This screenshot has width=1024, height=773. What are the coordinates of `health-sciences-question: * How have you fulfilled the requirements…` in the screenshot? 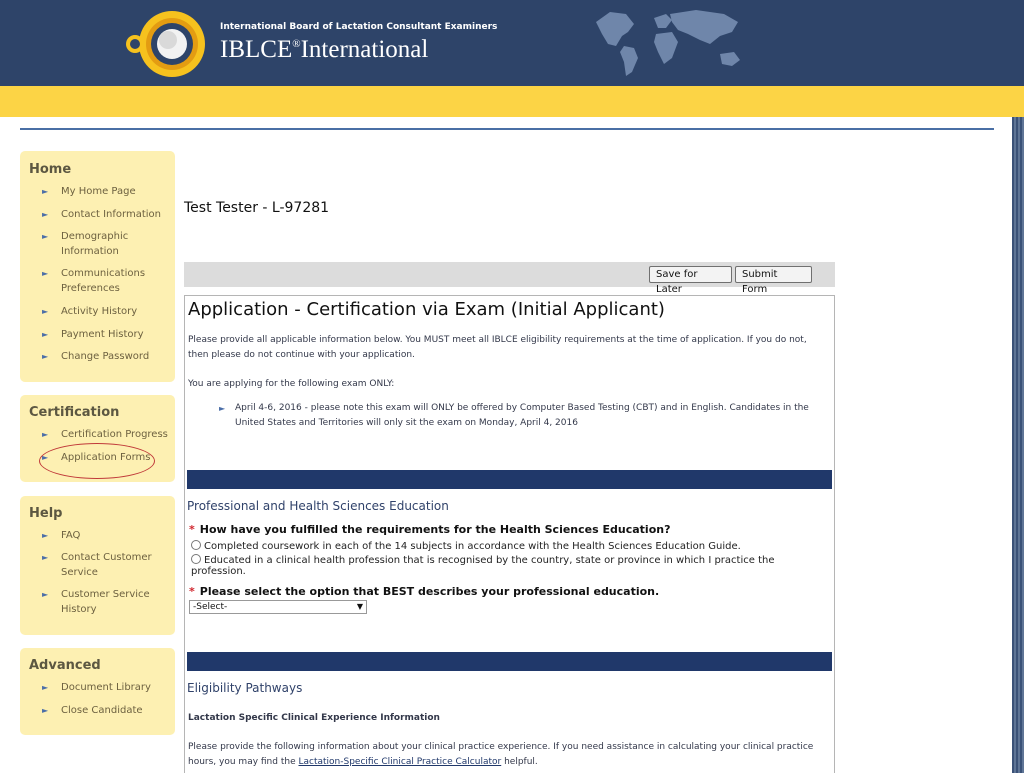 It's located at (429, 529).